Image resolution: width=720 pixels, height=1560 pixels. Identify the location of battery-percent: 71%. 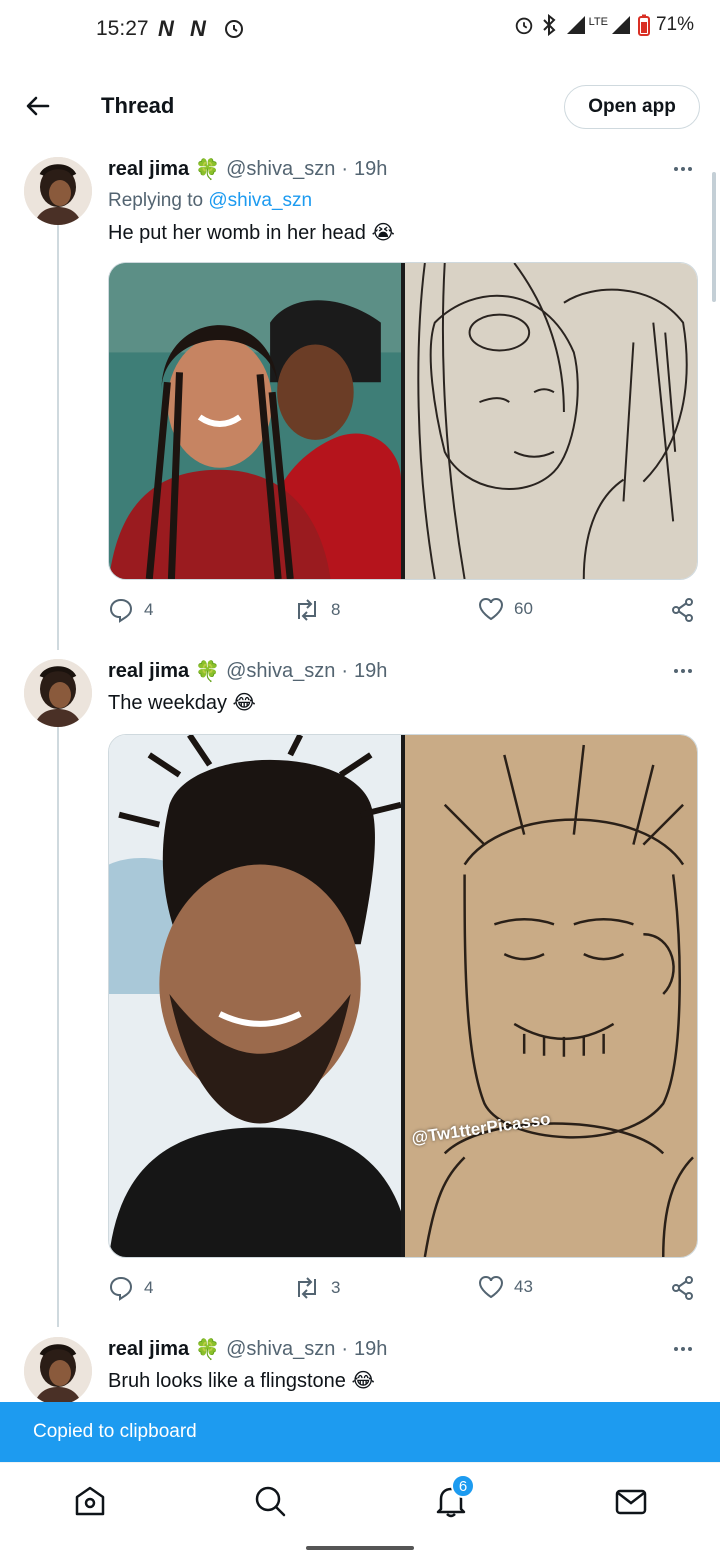
(674, 24).